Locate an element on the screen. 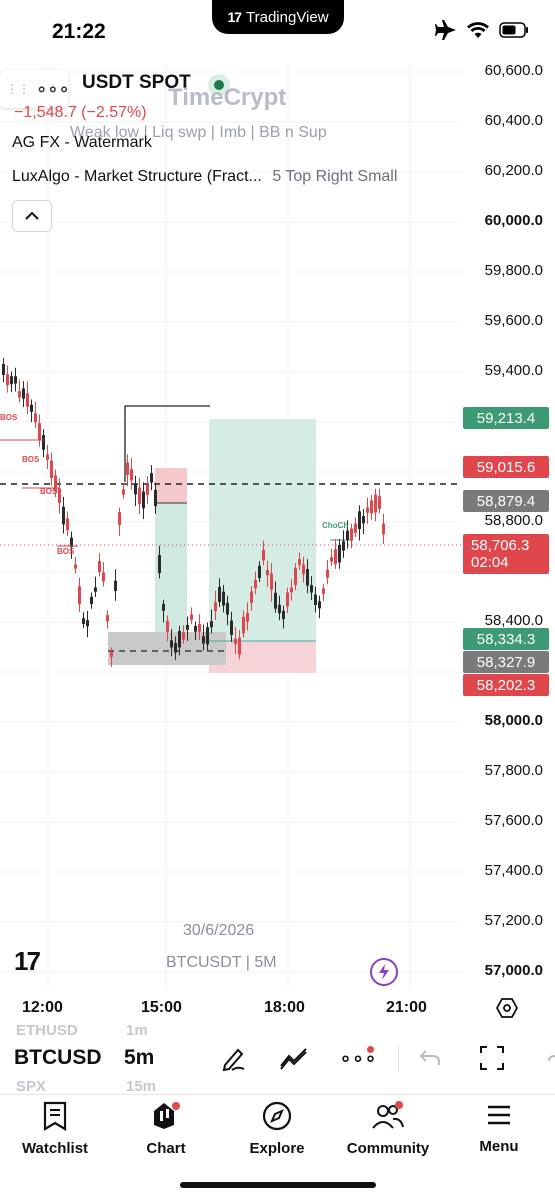  indicator-watermark: AG FX - Watermark is located at coordinates (82, 143).